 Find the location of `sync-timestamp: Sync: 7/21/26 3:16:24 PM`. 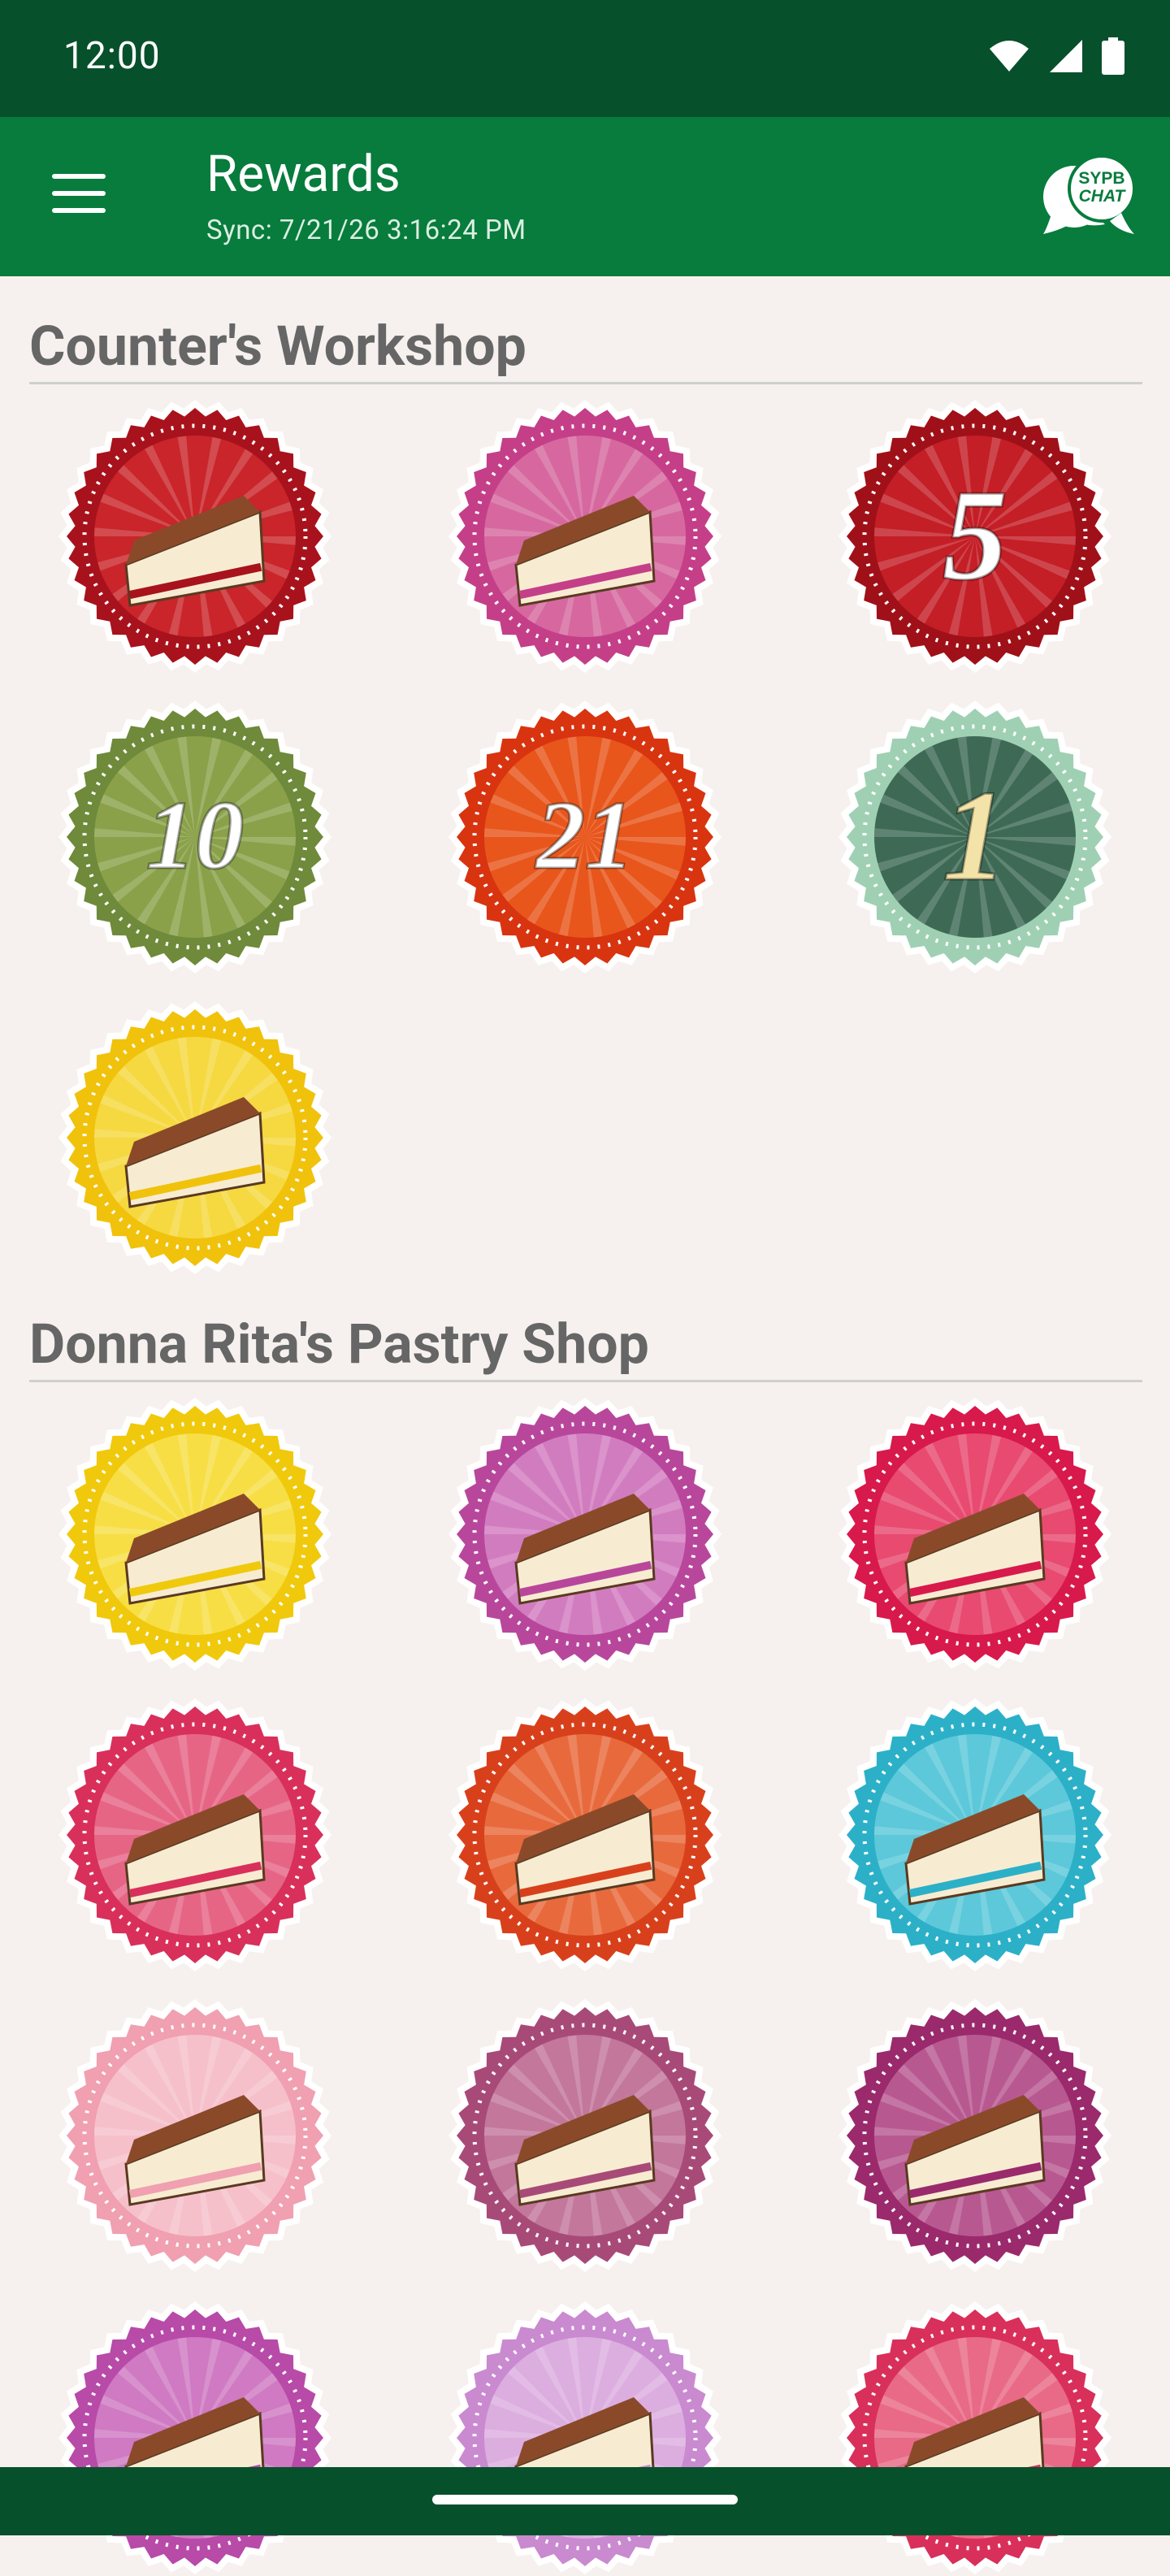

sync-timestamp: Sync: 7/21/26 3:16:24 PM is located at coordinates (366, 231).